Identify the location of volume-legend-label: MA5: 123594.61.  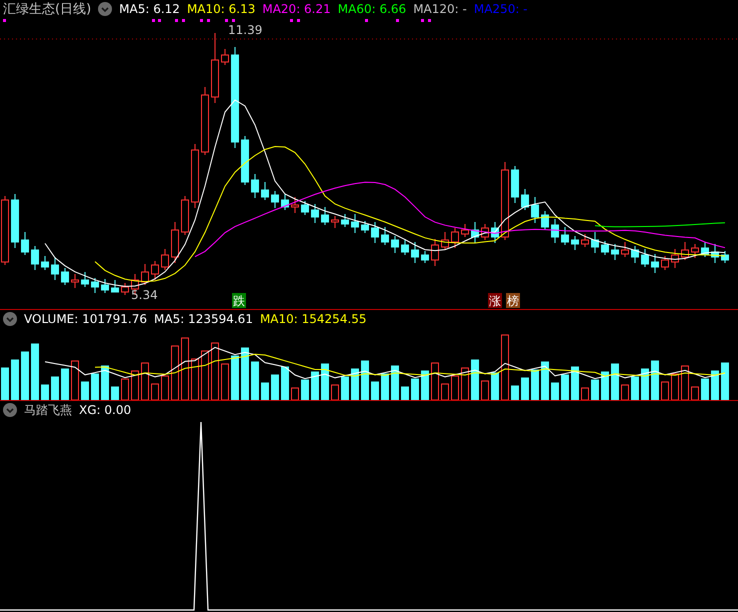
(203, 319).